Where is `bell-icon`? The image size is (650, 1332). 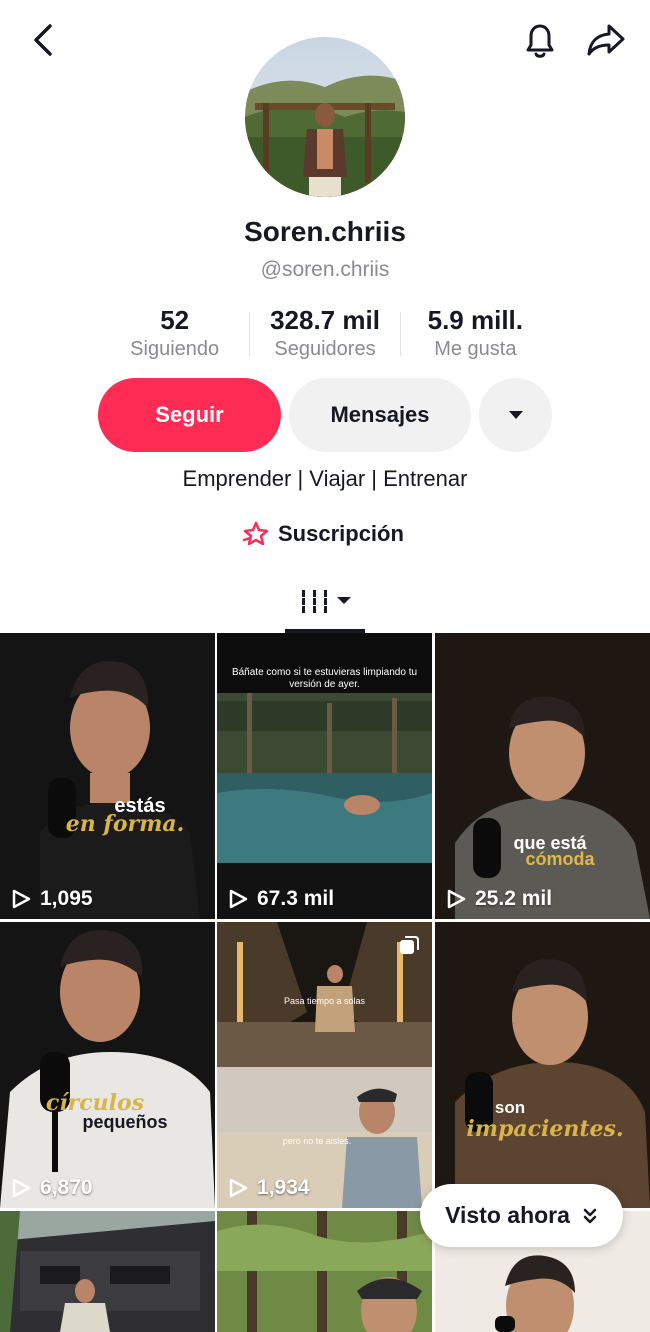
bell-icon is located at coordinates (540, 41).